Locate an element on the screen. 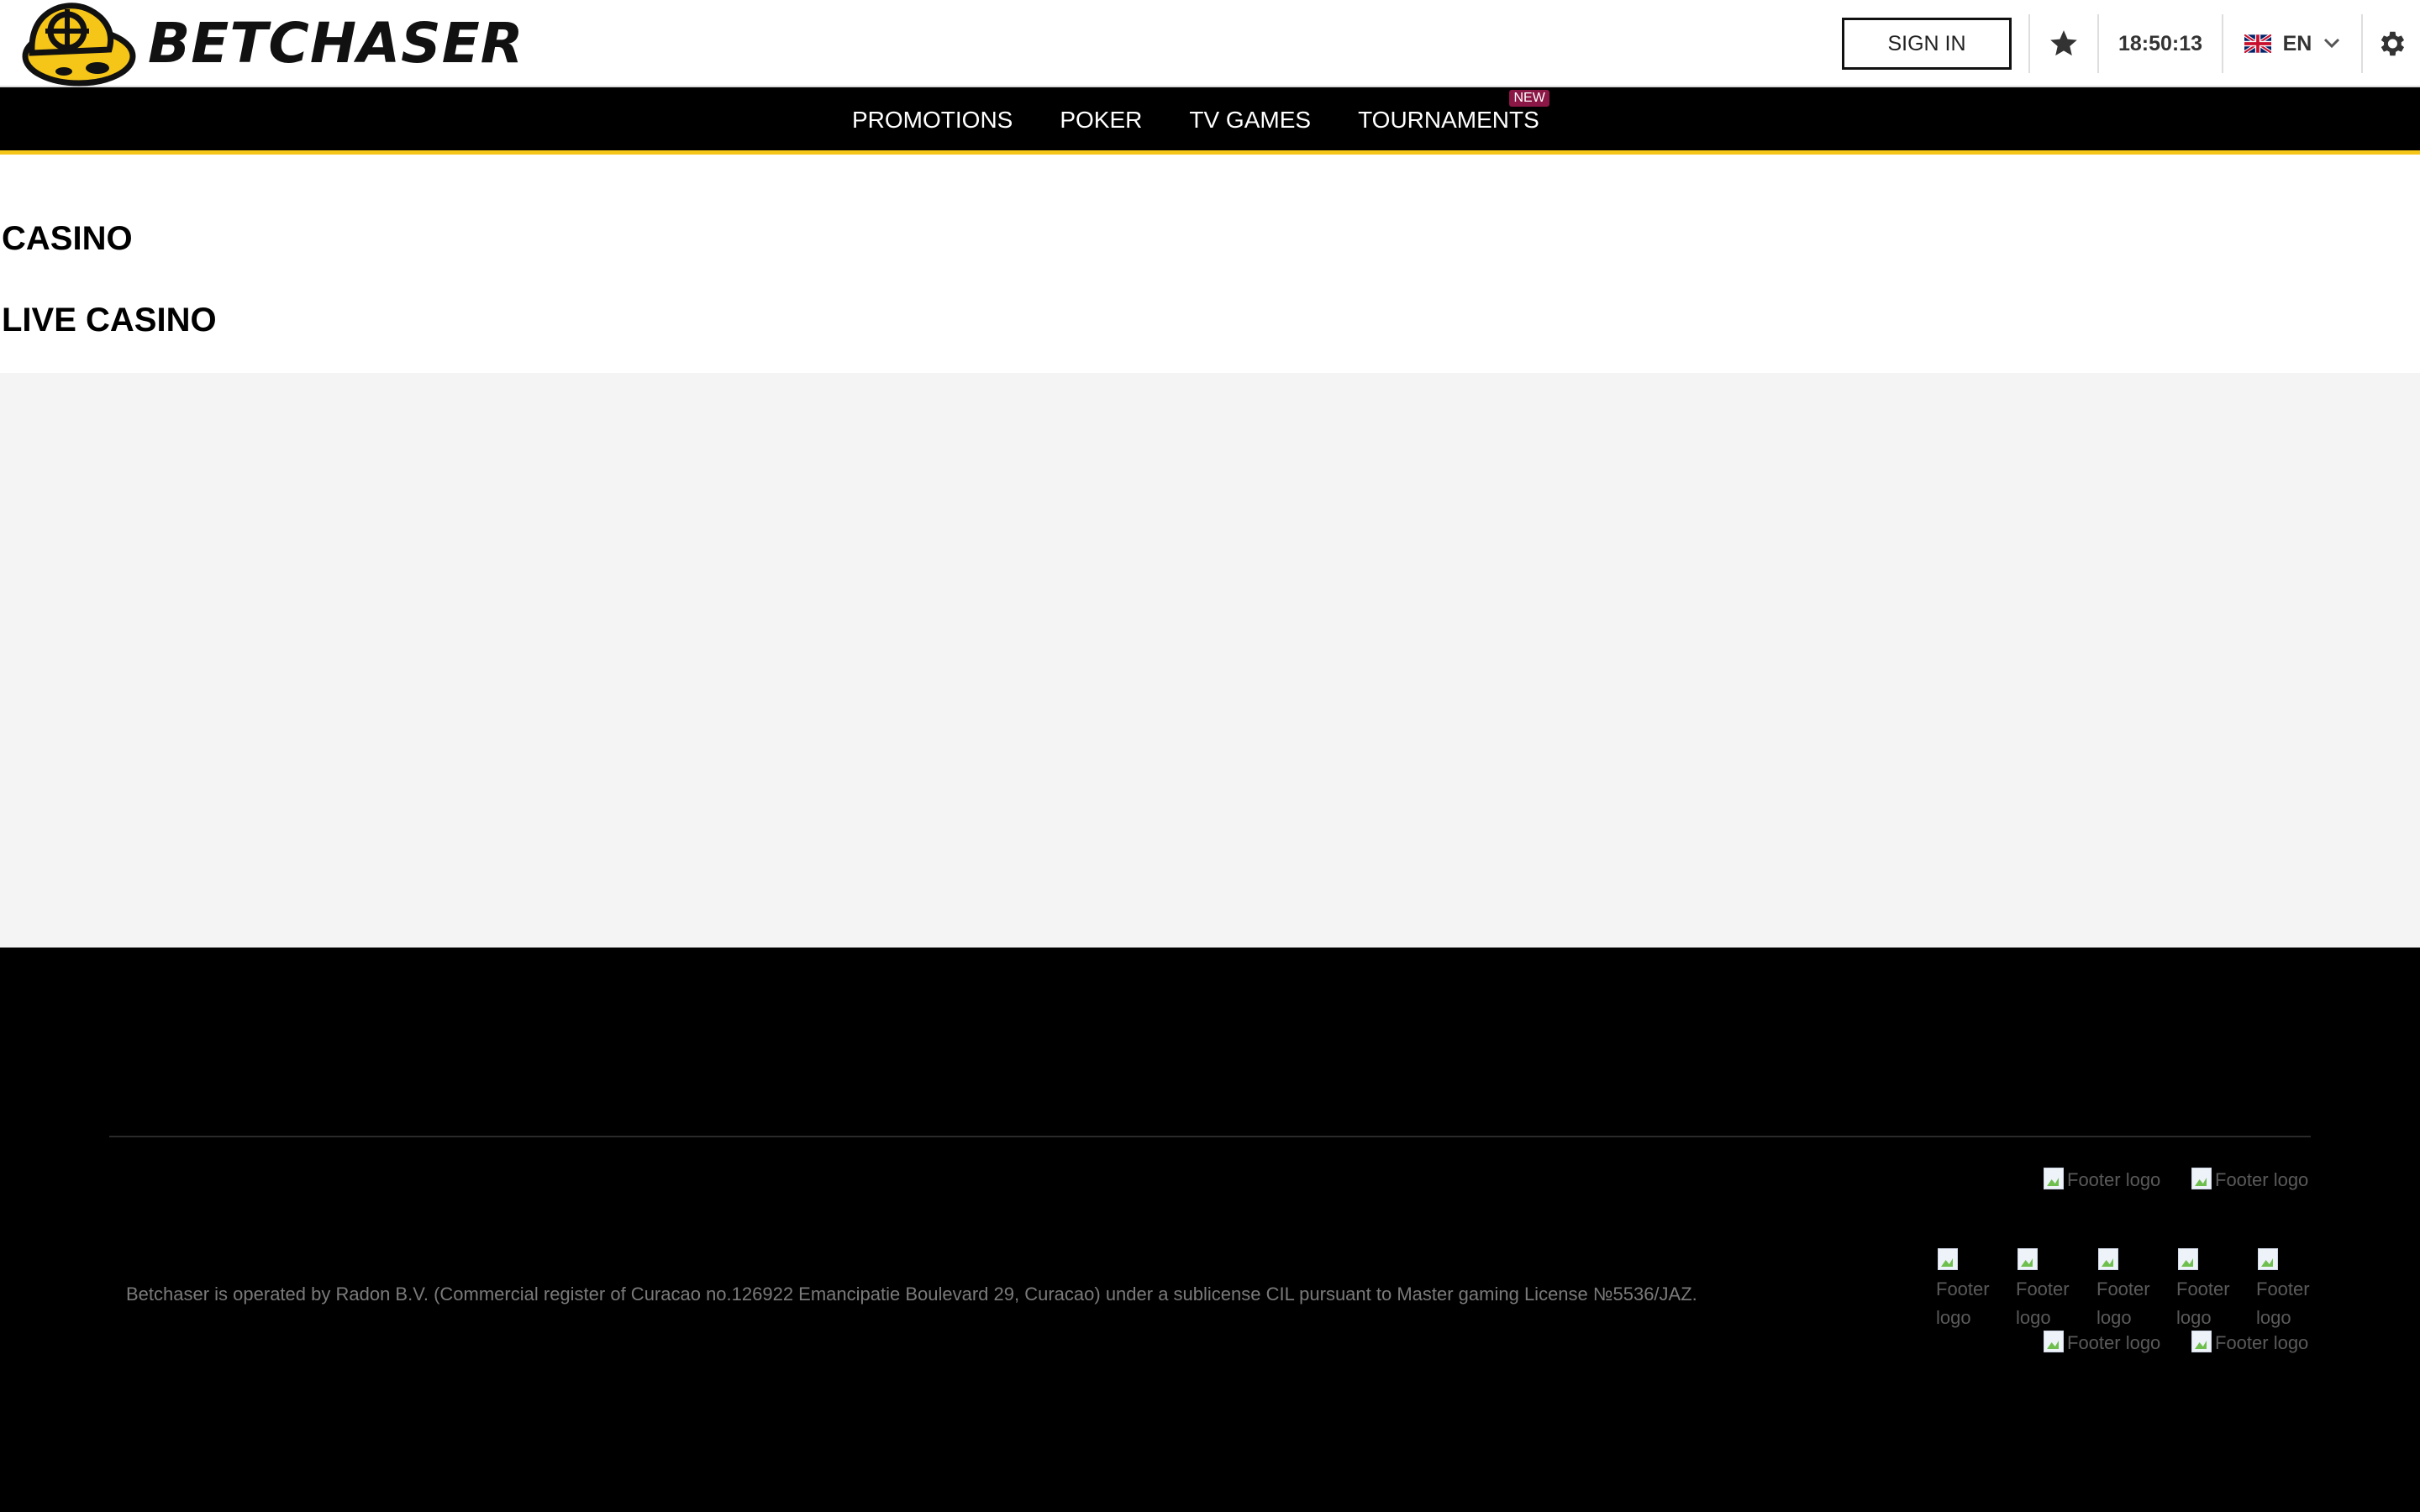  sign-in-button: SIGN IN is located at coordinates (1927, 44).